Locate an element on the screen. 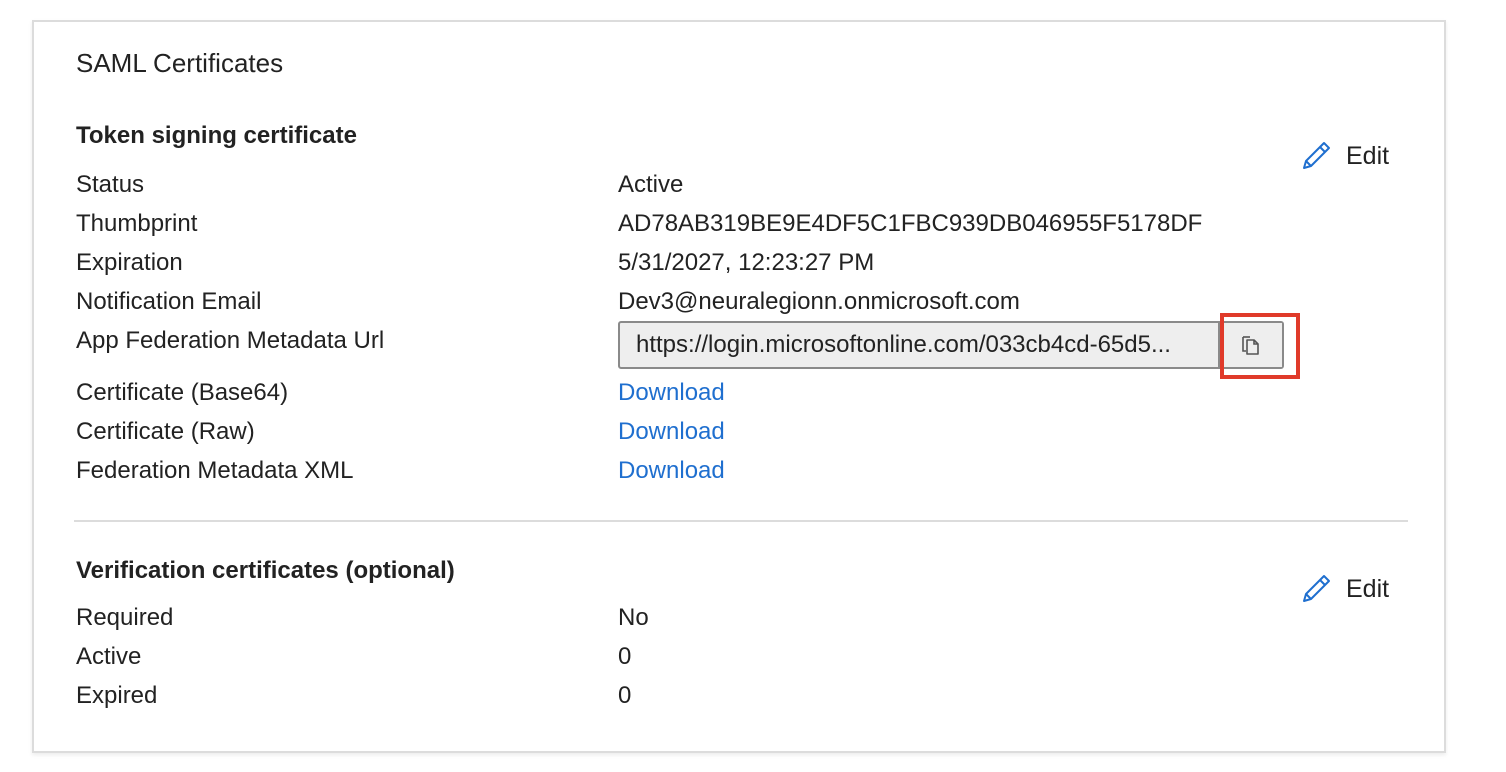  row-certificate-base64: Certificate (Base64) Download is located at coordinates (726, 393).